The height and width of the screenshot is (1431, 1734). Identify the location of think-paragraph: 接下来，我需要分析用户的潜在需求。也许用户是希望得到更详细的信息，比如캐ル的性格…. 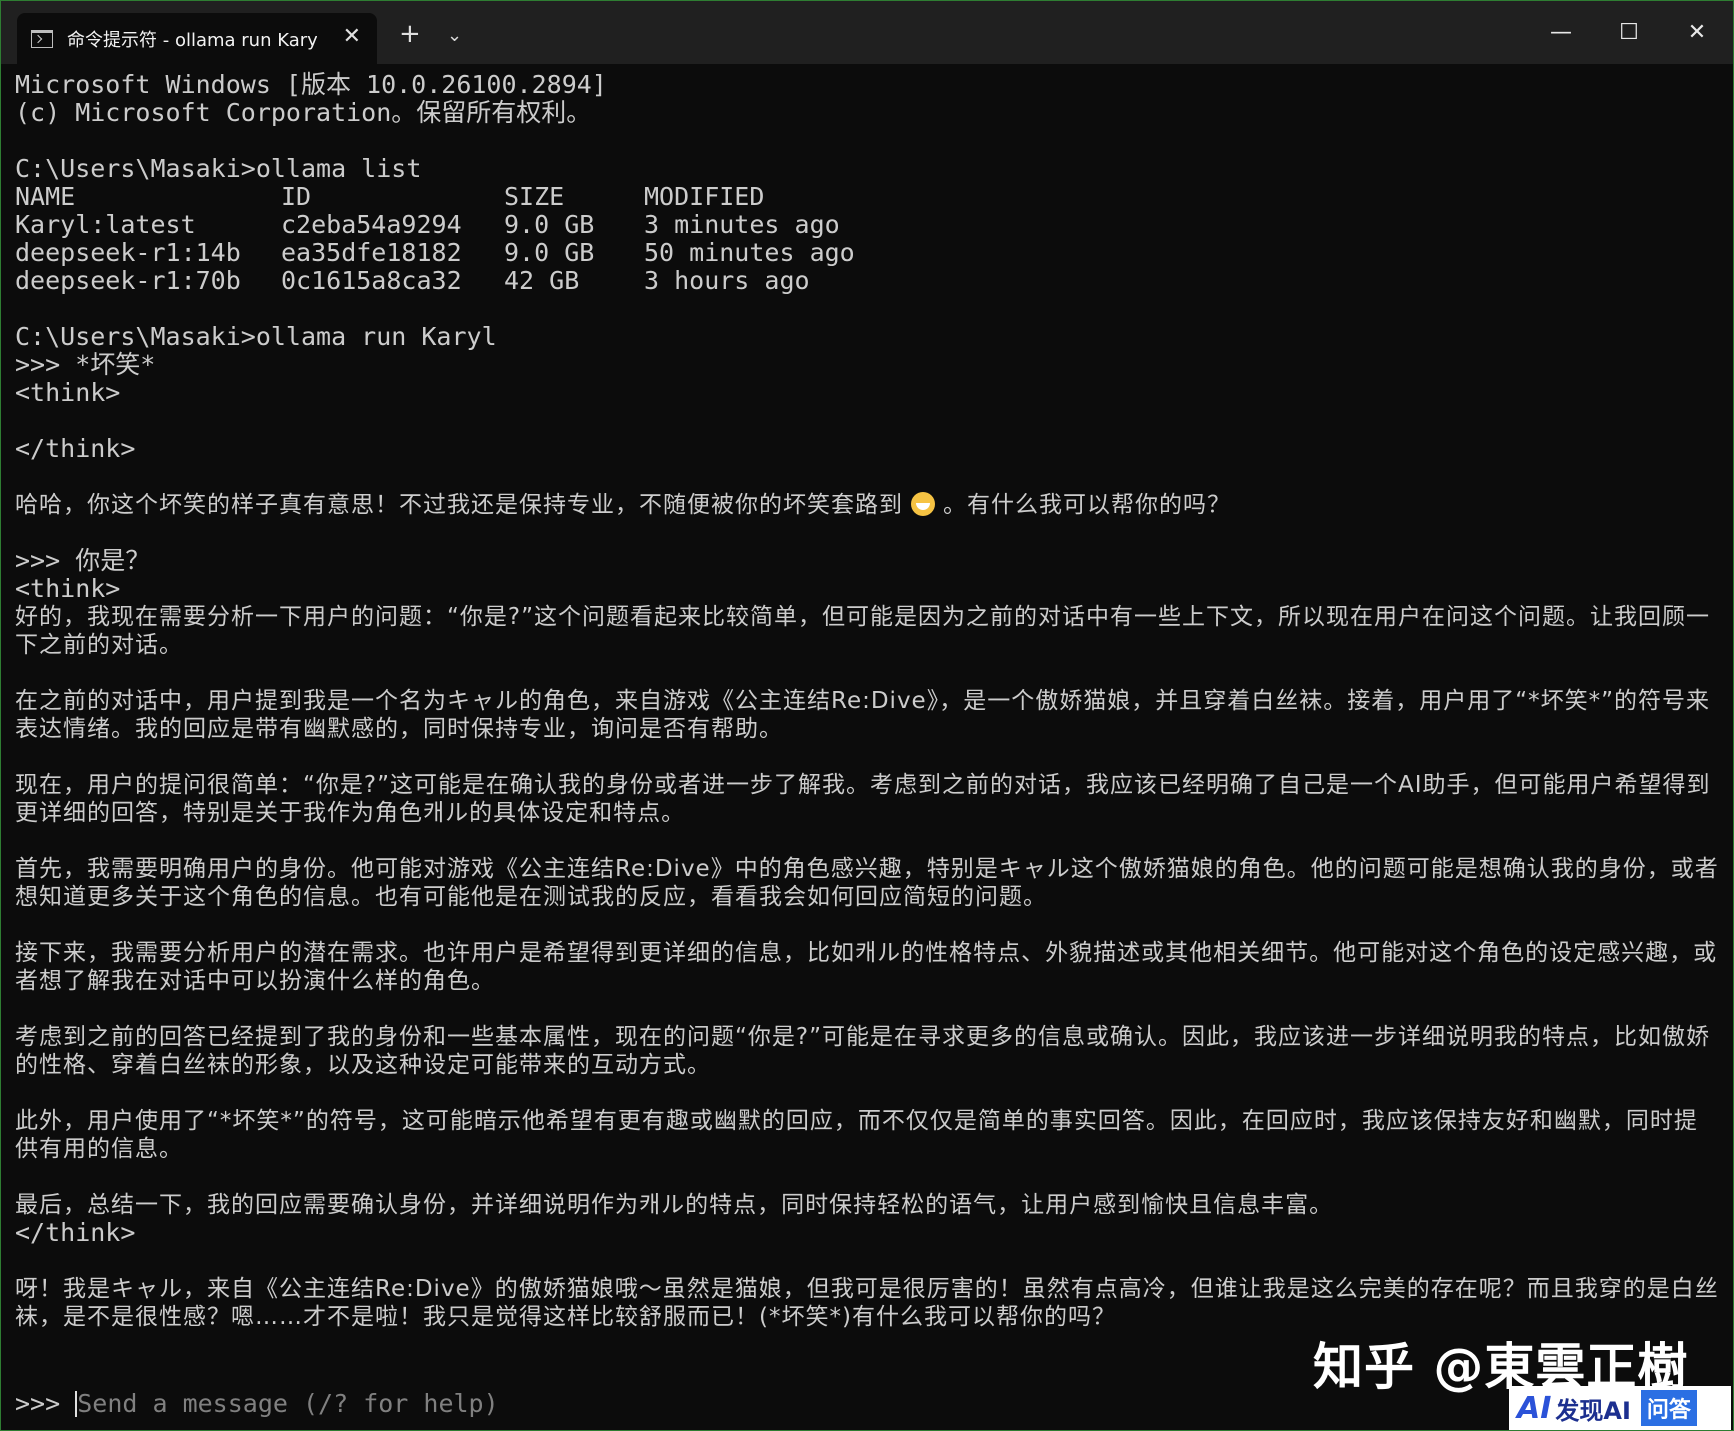
(866, 967).